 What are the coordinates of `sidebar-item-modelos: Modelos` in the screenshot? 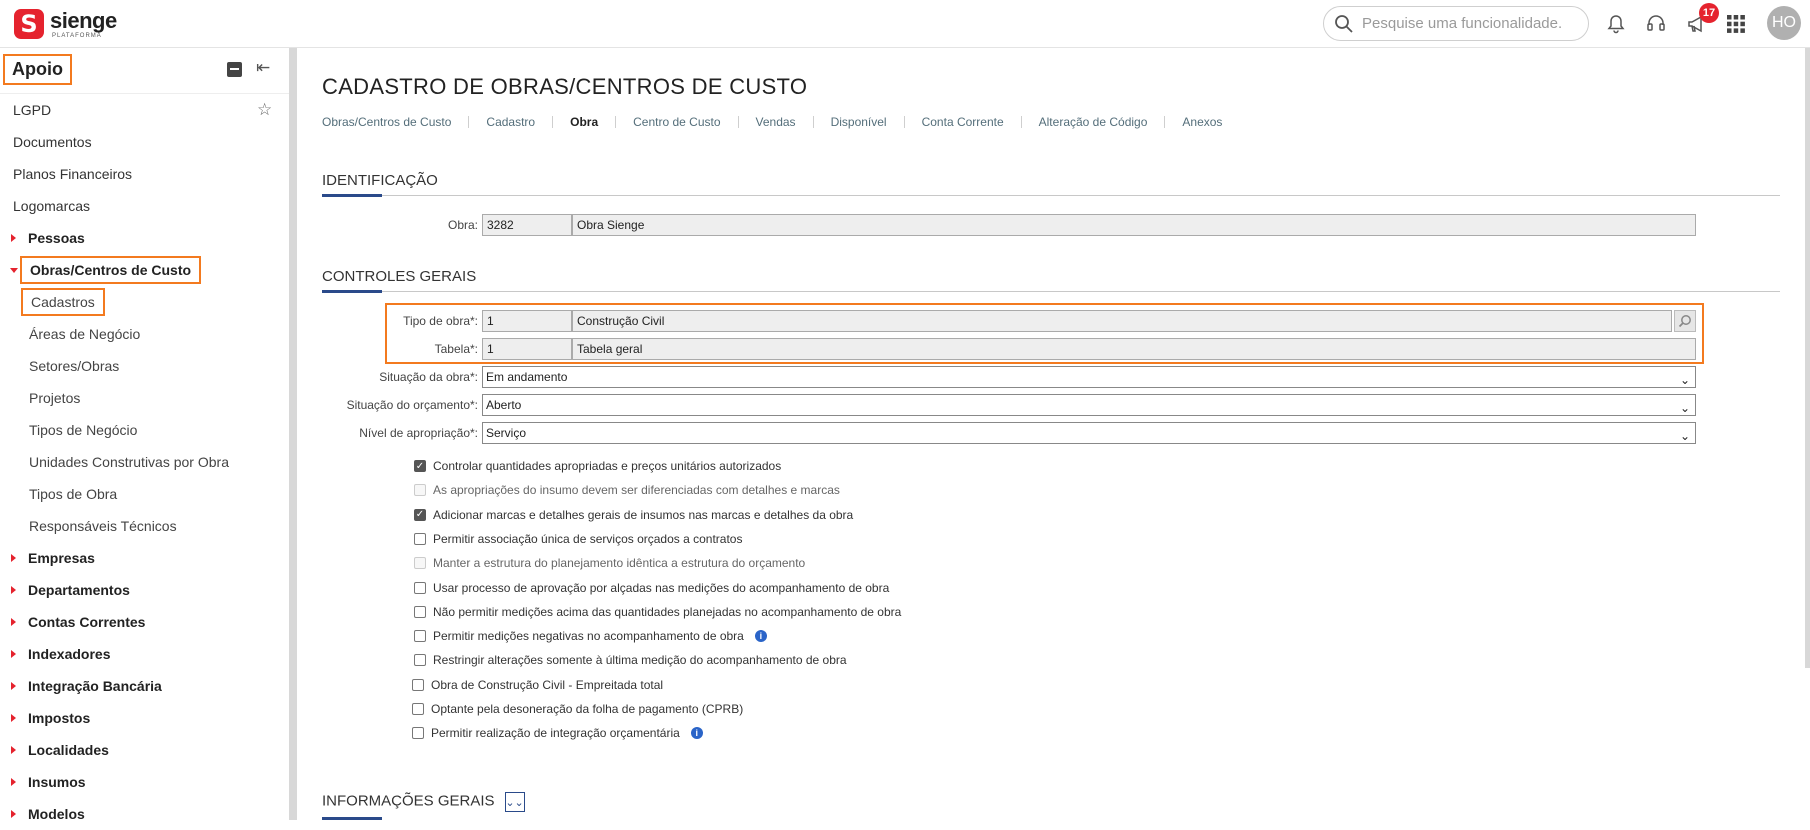 It's located at (148, 814).